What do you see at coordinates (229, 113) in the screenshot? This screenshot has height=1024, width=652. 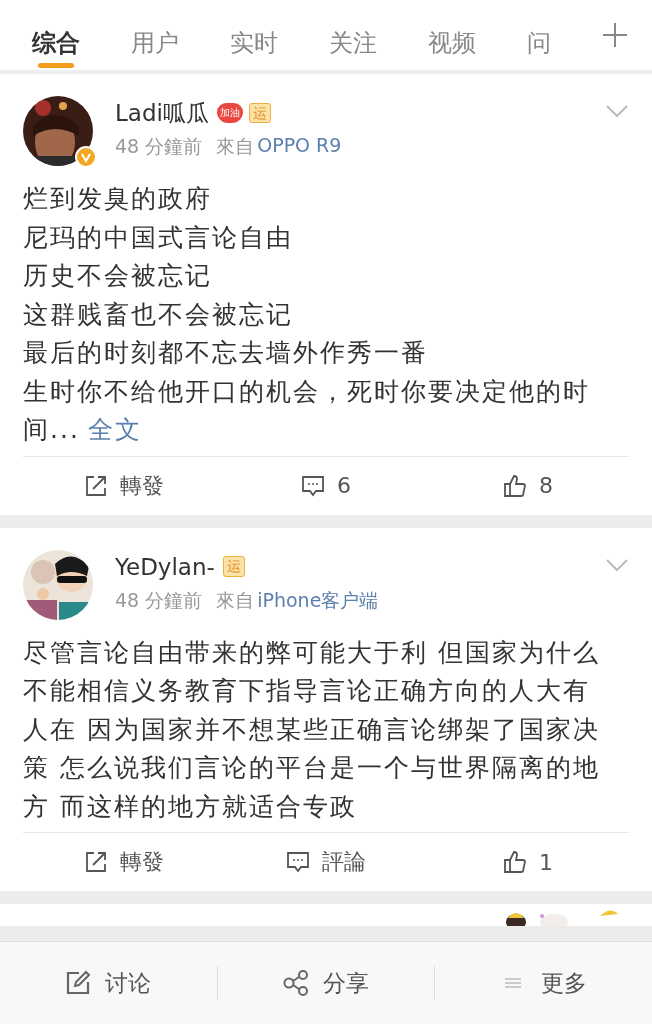 I see `heart-badge: 加油` at bounding box center [229, 113].